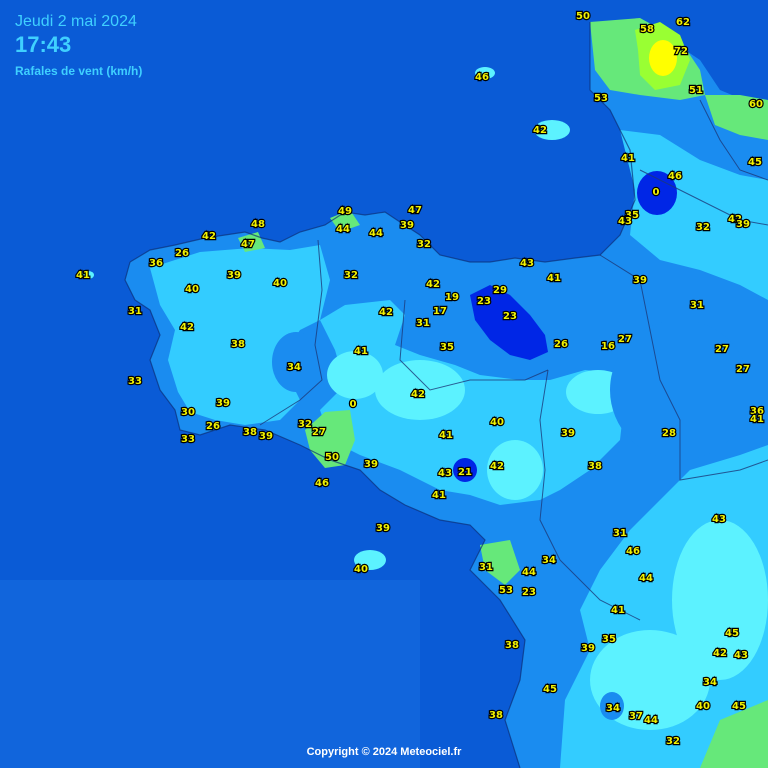 The width and height of the screenshot is (768, 768). What do you see at coordinates (663, 58) in the screenshot?
I see `peak-gust-zone` at bounding box center [663, 58].